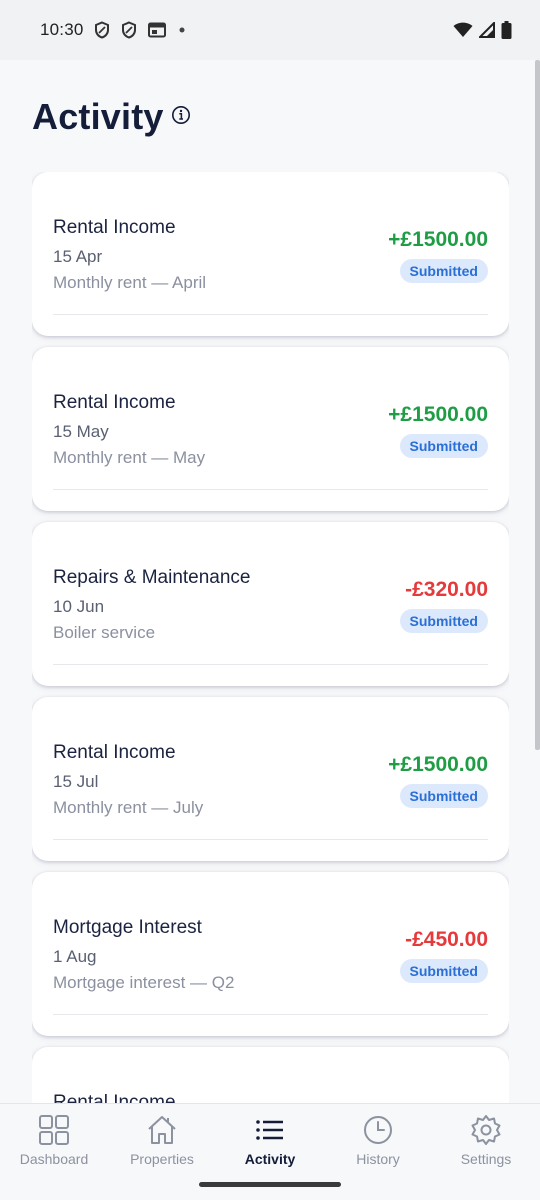 This screenshot has height=1200, width=540. What do you see at coordinates (506, 30) in the screenshot?
I see `battery-icon` at bounding box center [506, 30].